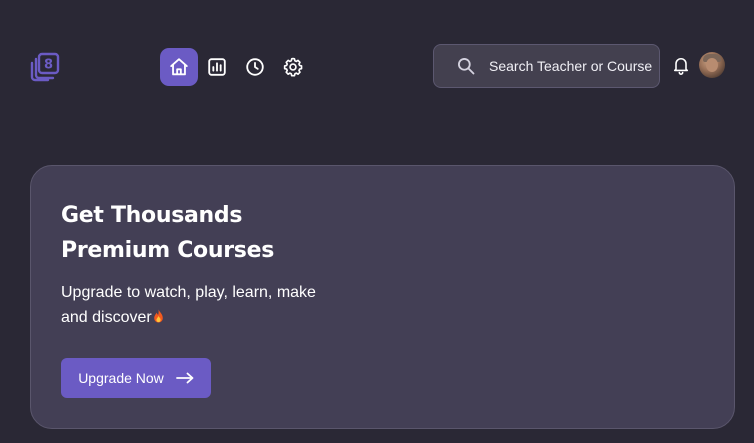 The image size is (754, 443). Describe the element at coordinates (681, 65) in the screenshot. I see `bell-icon` at that location.